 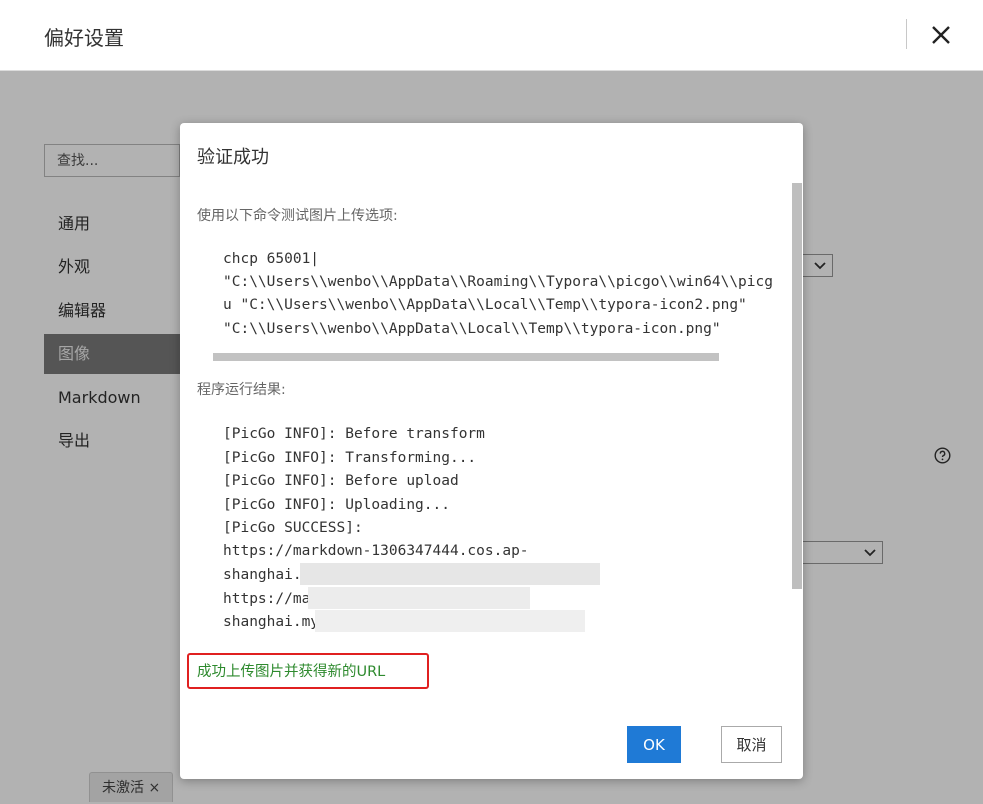 I want to click on window-title: 偏好设置, so click(x=84, y=38).